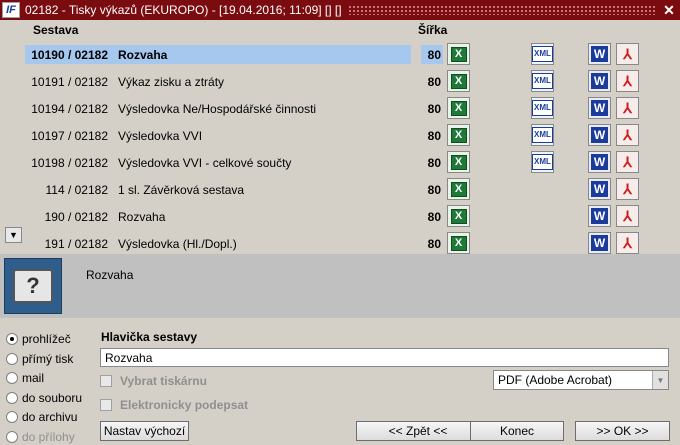 The height and width of the screenshot is (445, 680). What do you see at coordinates (48, 436) in the screenshot?
I see `output-option-label: do přílohy` at bounding box center [48, 436].